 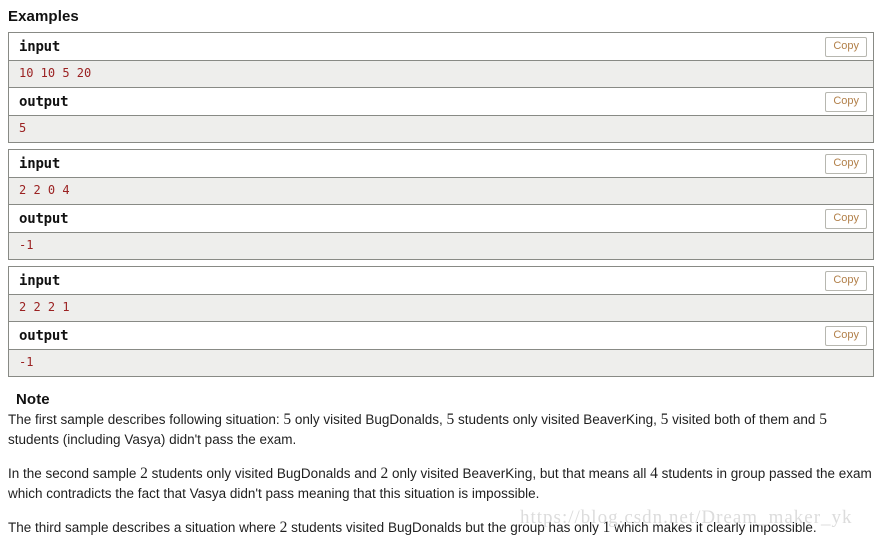 What do you see at coordinates (55, 73) in the screenshot?
I see `input-value: 10 10 5 20` at bounding box center [55, 73].